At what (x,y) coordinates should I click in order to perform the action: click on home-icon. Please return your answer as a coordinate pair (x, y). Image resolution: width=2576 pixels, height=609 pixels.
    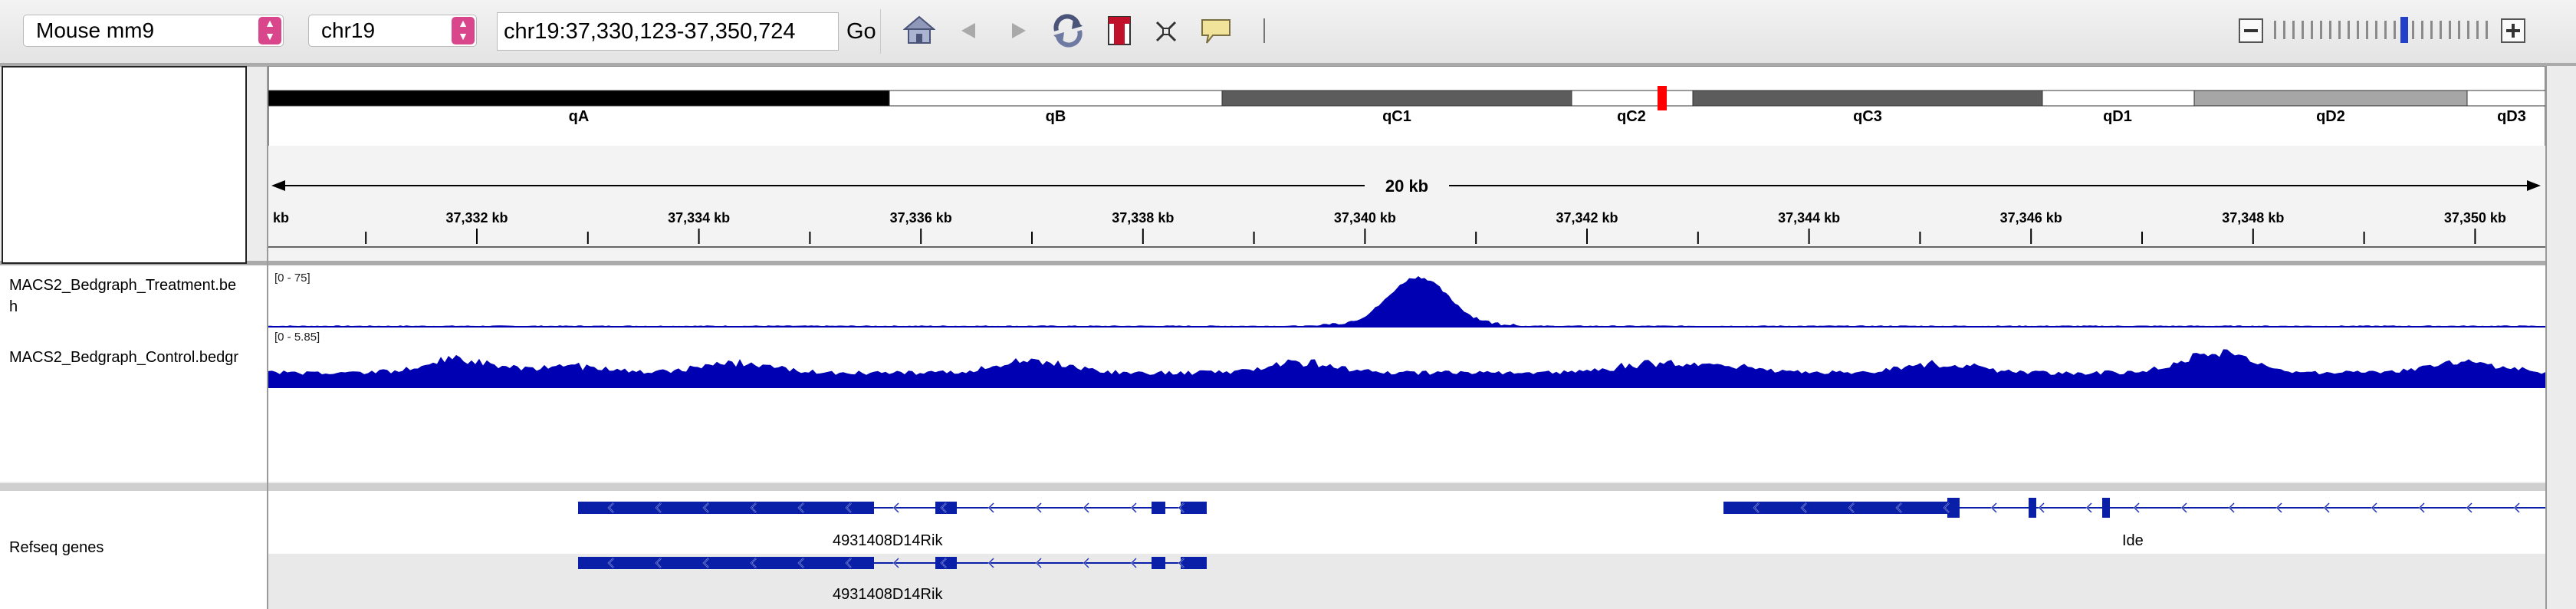
    Looking at the image, I should click on (919, 30).